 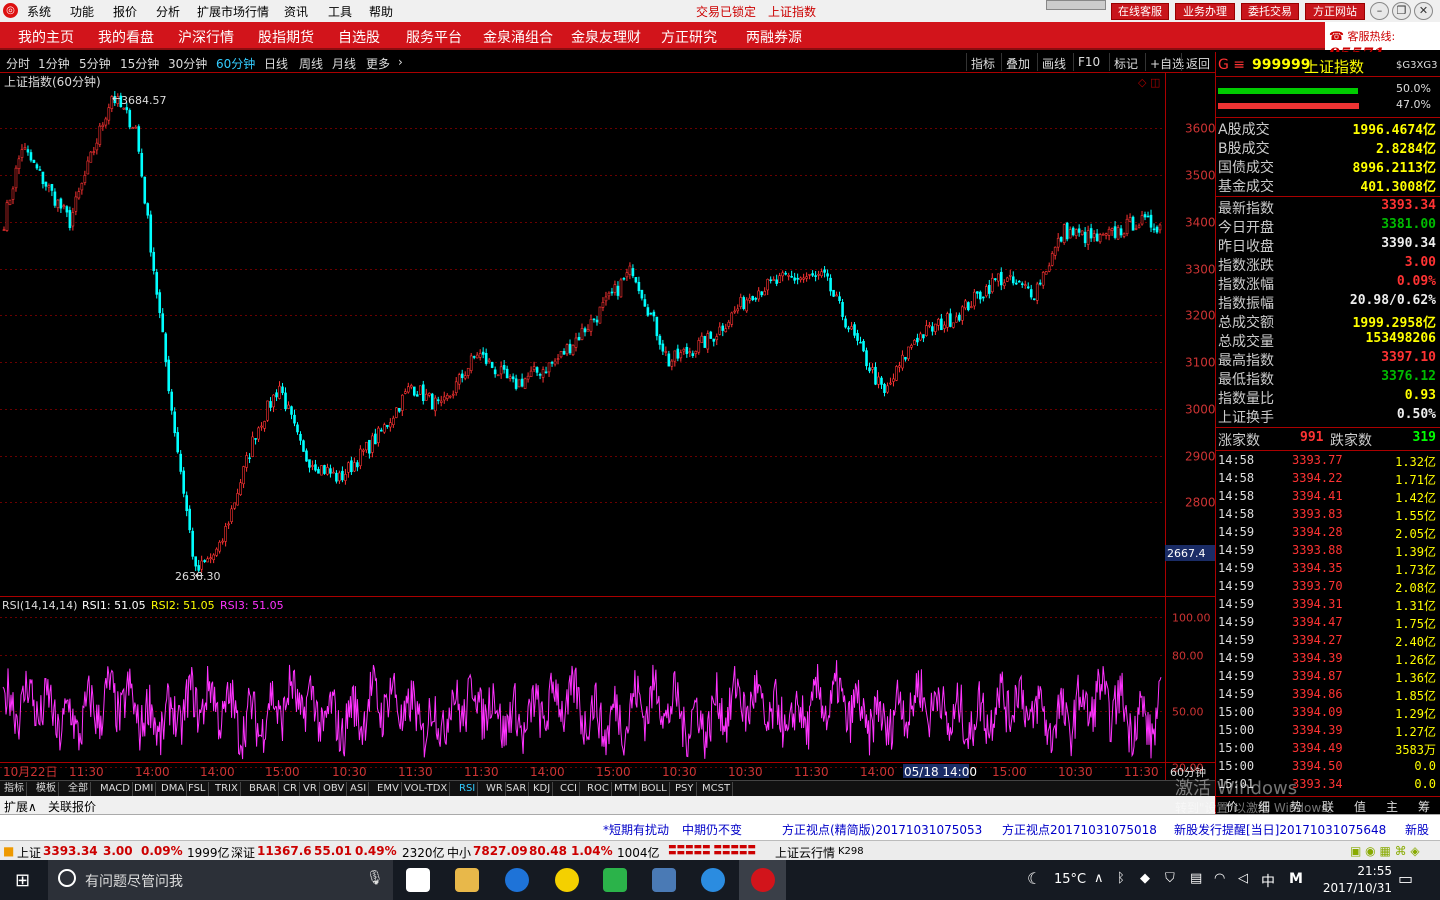 I want to click on period-week: 周线, so click(x=311, y=63).